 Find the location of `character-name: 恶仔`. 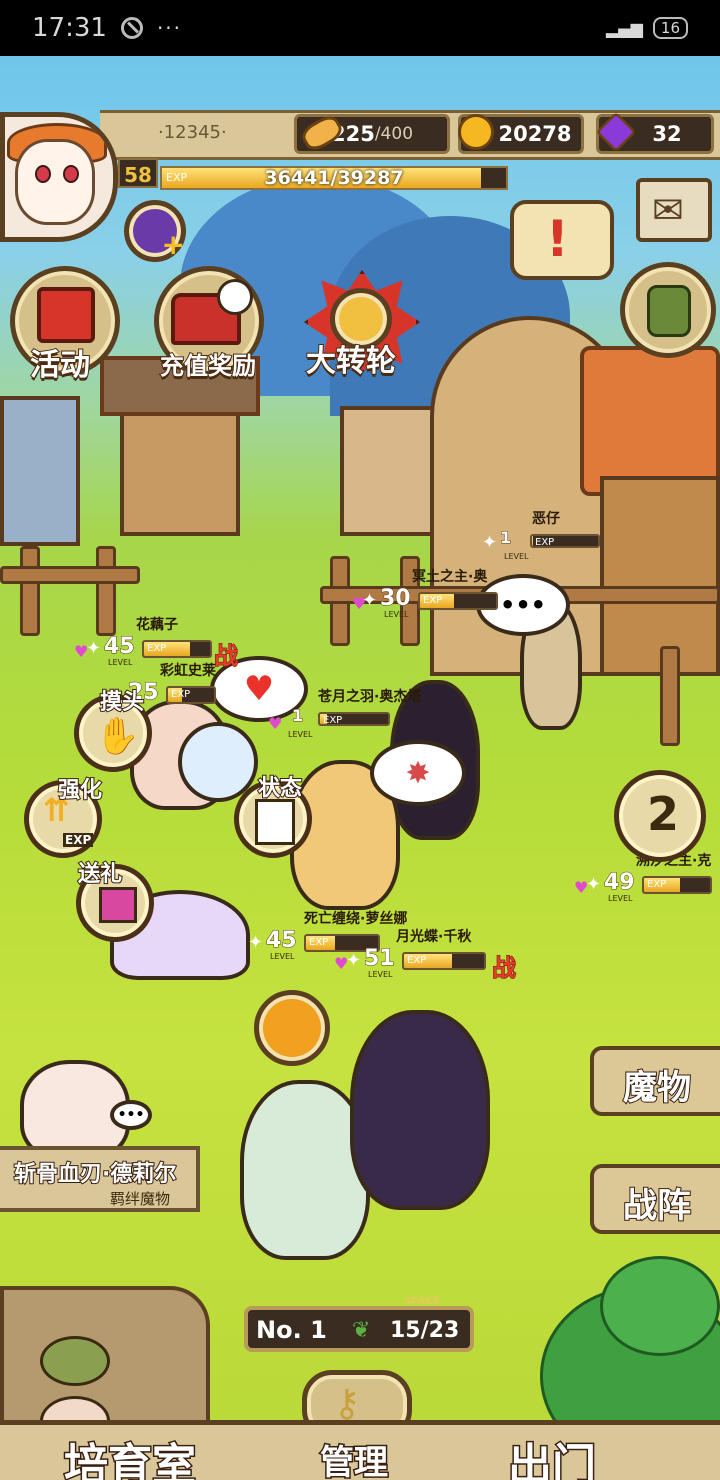

character-name: 恶仔 is located at coordinates (546, 519).